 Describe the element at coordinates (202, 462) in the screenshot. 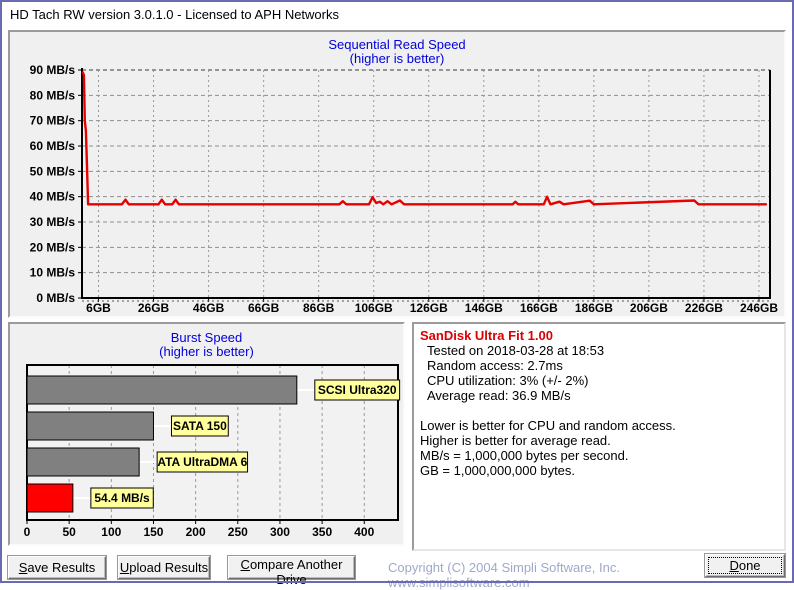

I see `burst-bar-label: ATA UltraDMA 6` at that location.